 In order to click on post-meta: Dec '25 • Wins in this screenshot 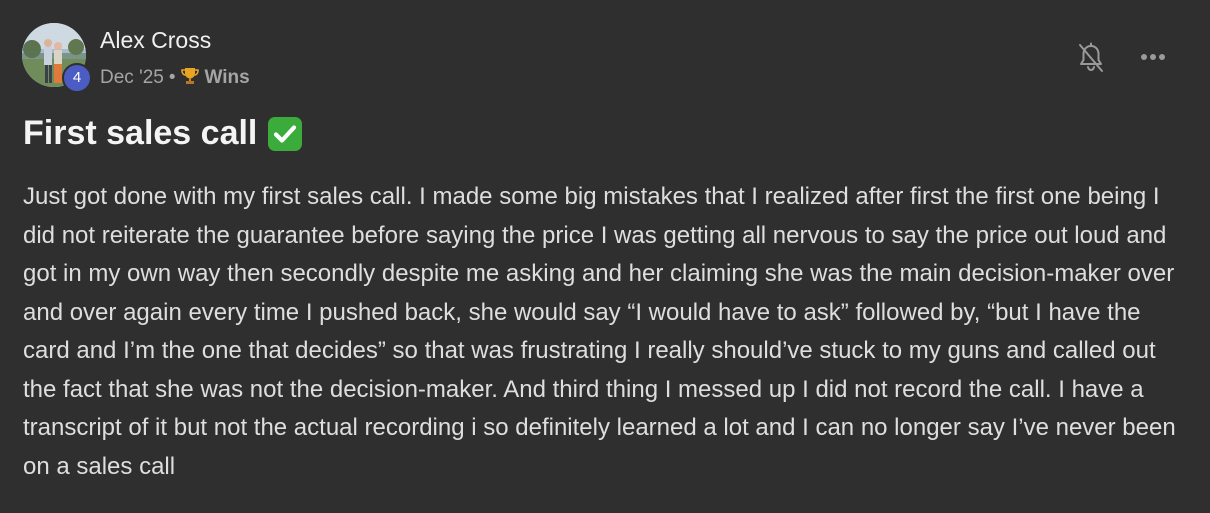, I will do `click(175, 78)`.